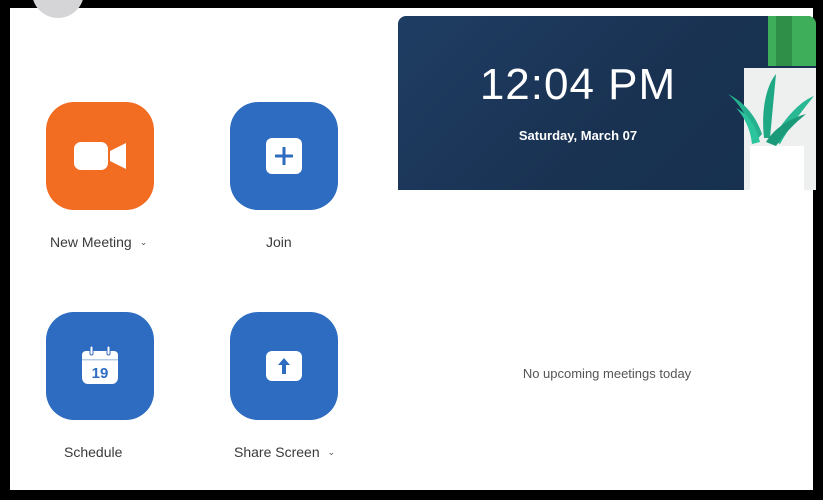  Describe the element at coordinates (578, 135) in the screenshot. I see `clock-date: Saturday, March 07` at that location.